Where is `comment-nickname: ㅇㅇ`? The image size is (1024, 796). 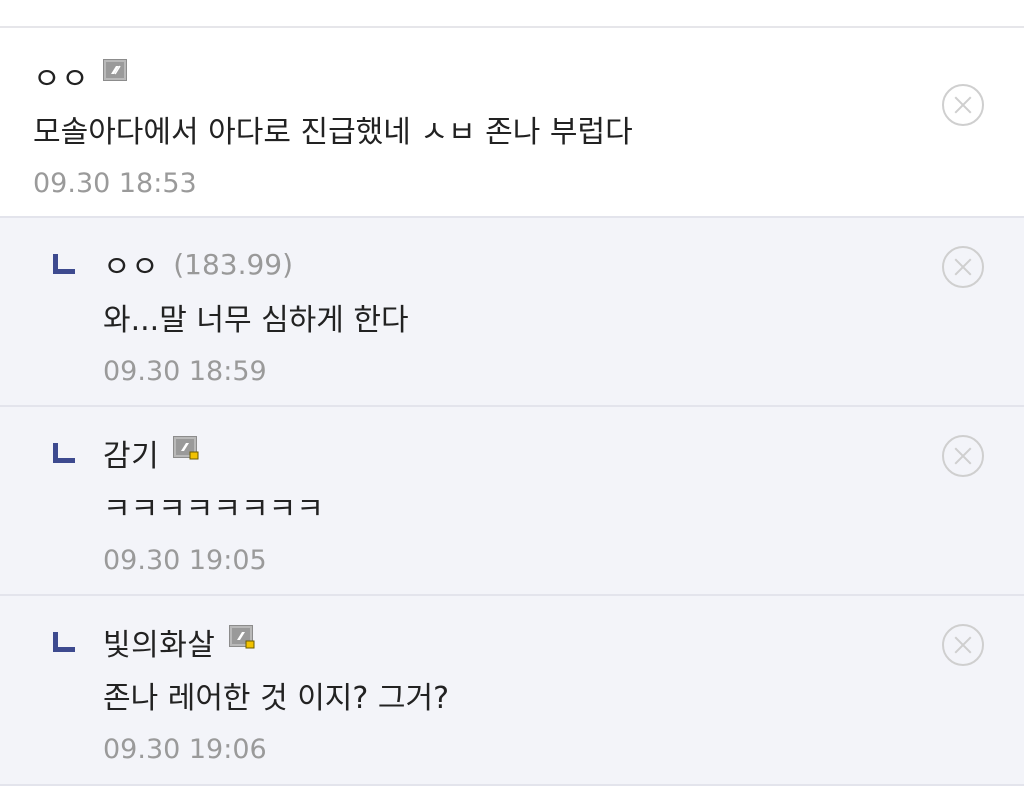 comment-nickname: ㅇㅇ is located at coordinates (61, 76).